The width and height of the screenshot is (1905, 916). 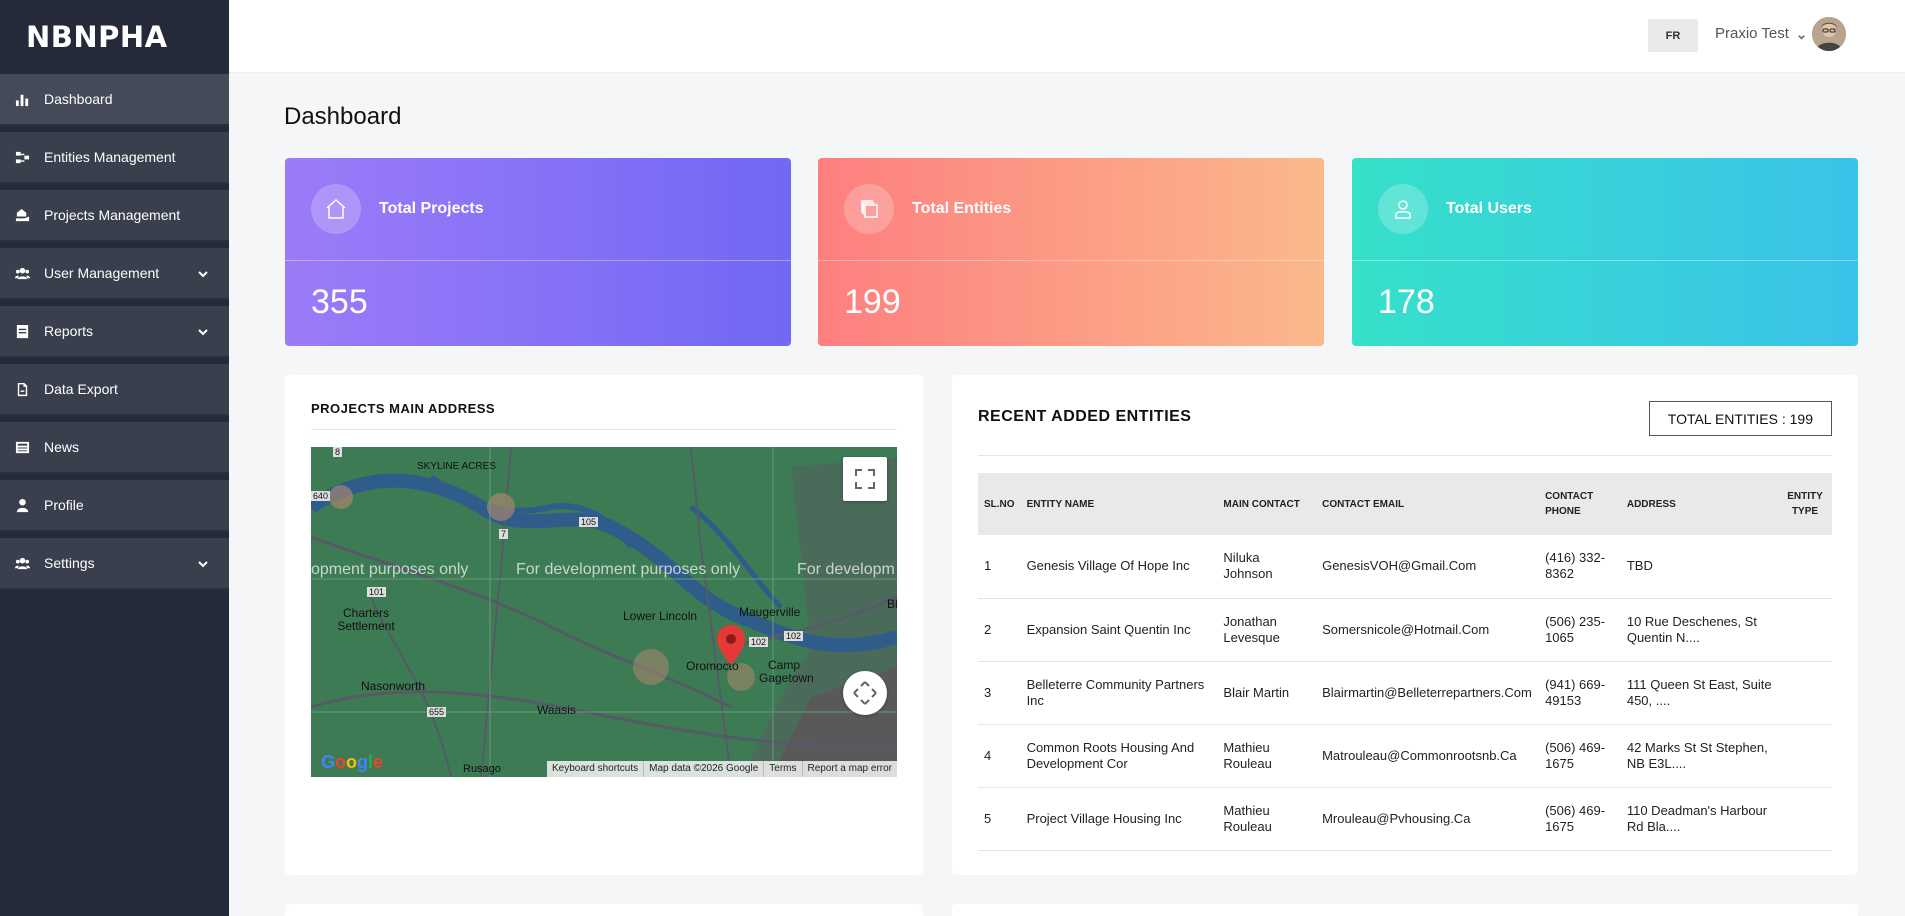 I want to click on map-place-label: Maugerville, so click(x=770, y=612).